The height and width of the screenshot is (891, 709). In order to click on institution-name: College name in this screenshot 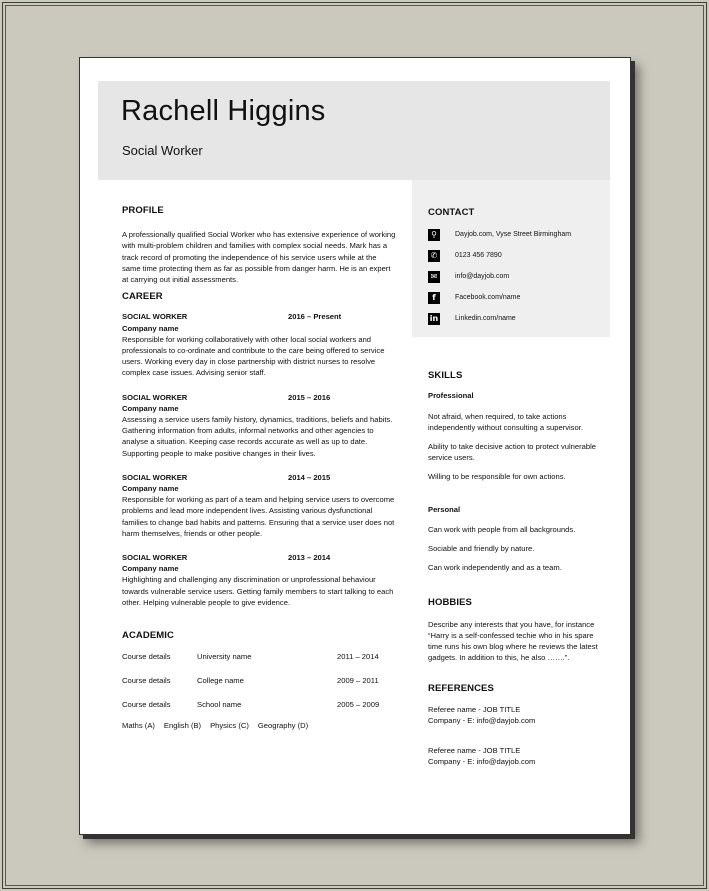, I will do `click(220, 681)`.